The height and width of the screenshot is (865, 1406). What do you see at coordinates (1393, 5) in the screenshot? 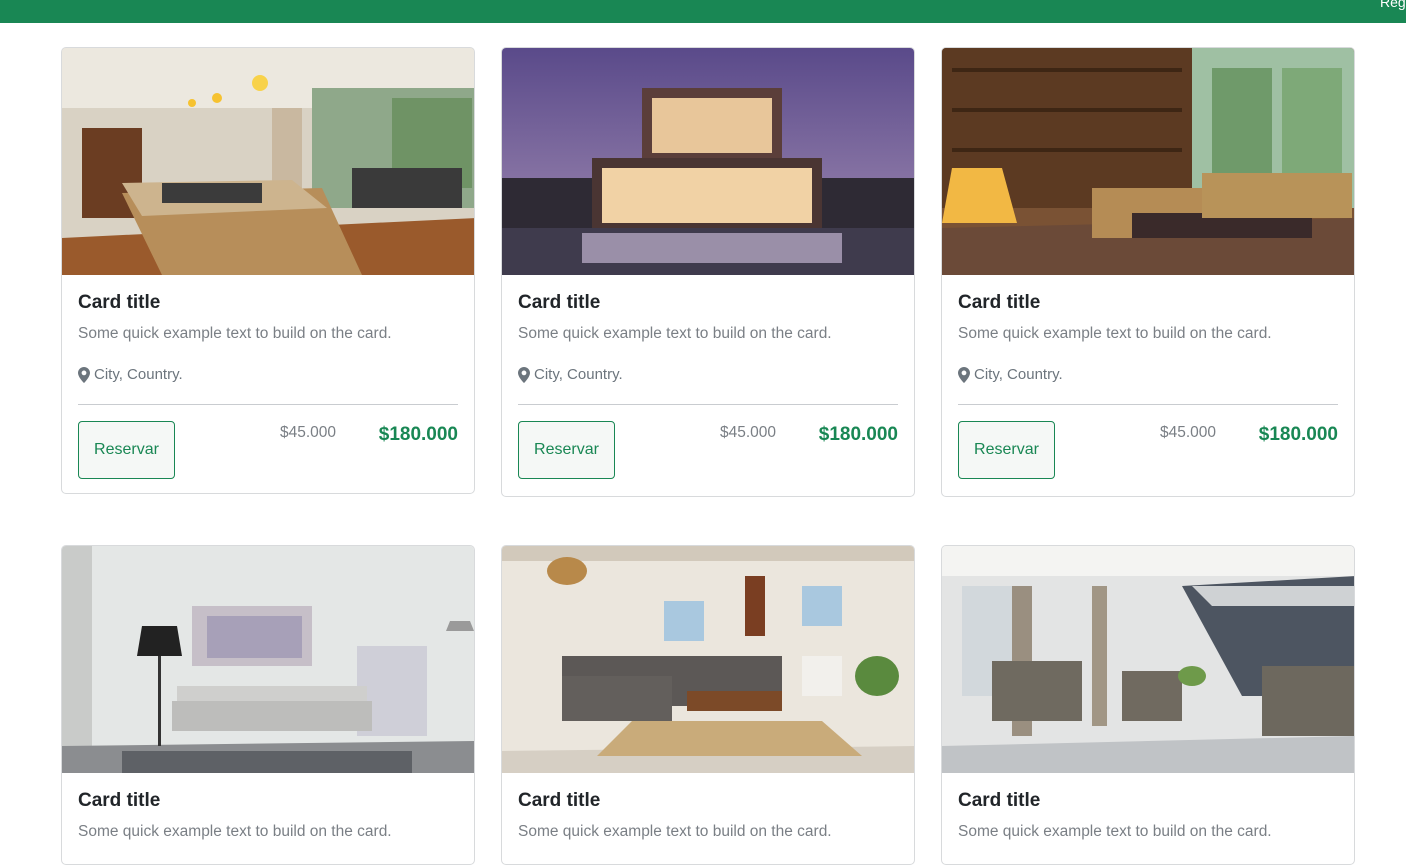
I see `navbar-edge-text: Reg` at bounding box center [1393, 5].